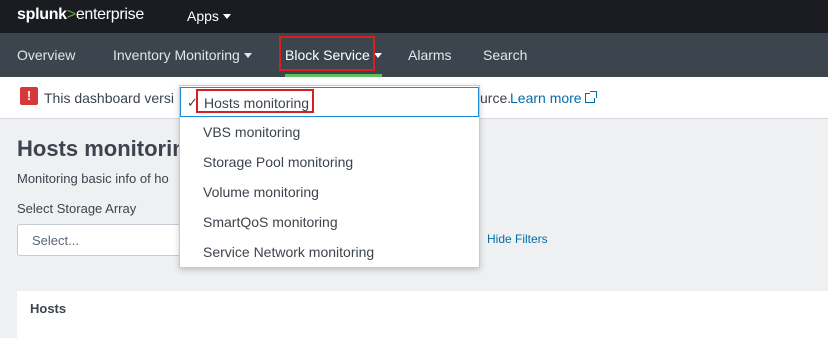  I want to click on apps-menu: Apps, so click(209, 16).